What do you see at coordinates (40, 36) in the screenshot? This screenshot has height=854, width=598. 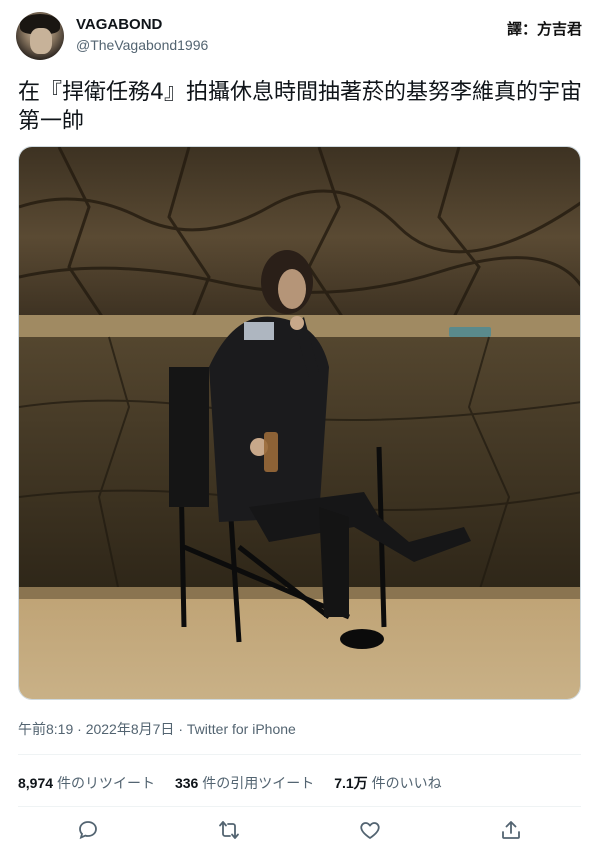 I see `avatar` at bounding box center [40, 36].